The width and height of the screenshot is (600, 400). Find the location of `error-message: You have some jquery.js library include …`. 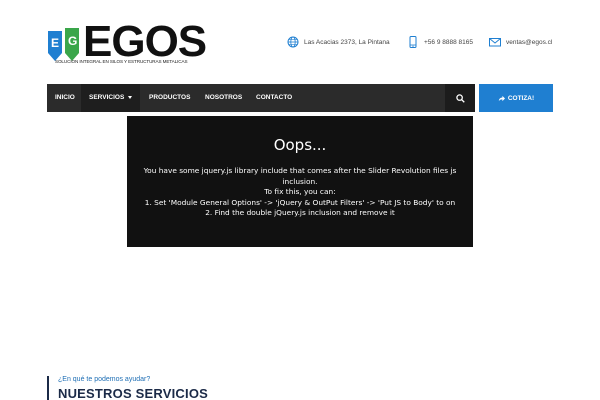

error-message: You have some jquery.js library include … is located at coordinates (300, 192).